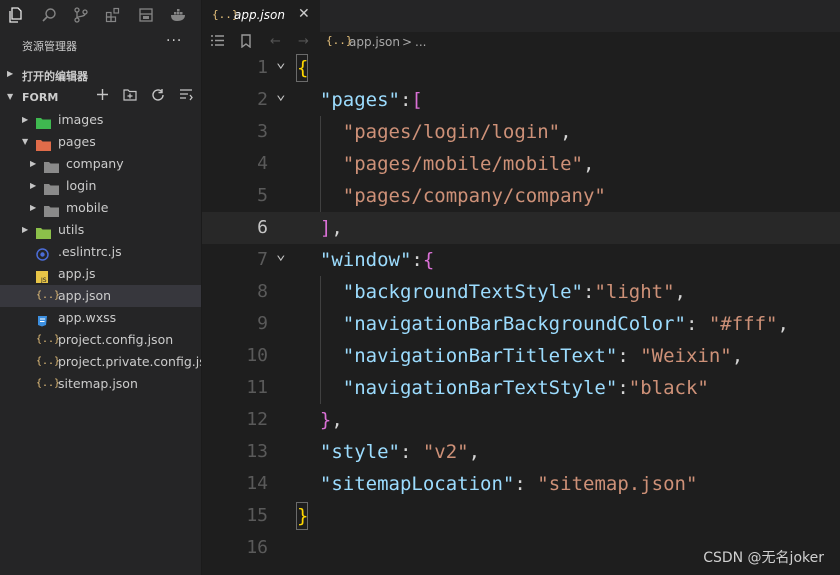 This screenshot has height=575, width=840. I want to click on tree-item-label: images, so click(81, 119).